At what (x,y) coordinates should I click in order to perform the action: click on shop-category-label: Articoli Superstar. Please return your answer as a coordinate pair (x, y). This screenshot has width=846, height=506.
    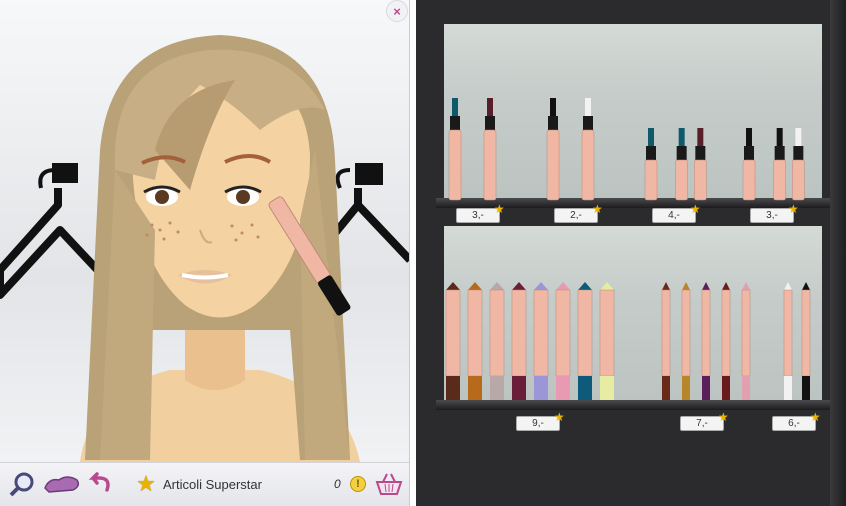
    Looking at the image, I should click on (212, 484).